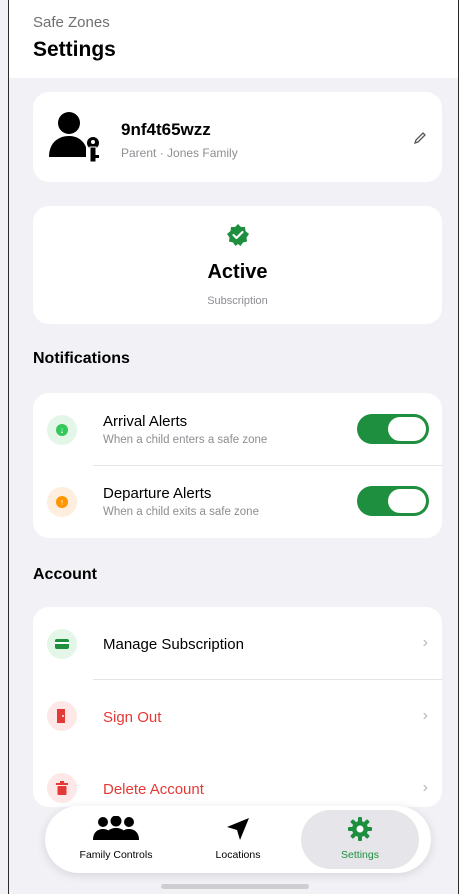  What do you see at coordinates (237, 716) in the screenshot?
I see `sign-out-row: Sign Out ›` at bounding box center [237, 716].